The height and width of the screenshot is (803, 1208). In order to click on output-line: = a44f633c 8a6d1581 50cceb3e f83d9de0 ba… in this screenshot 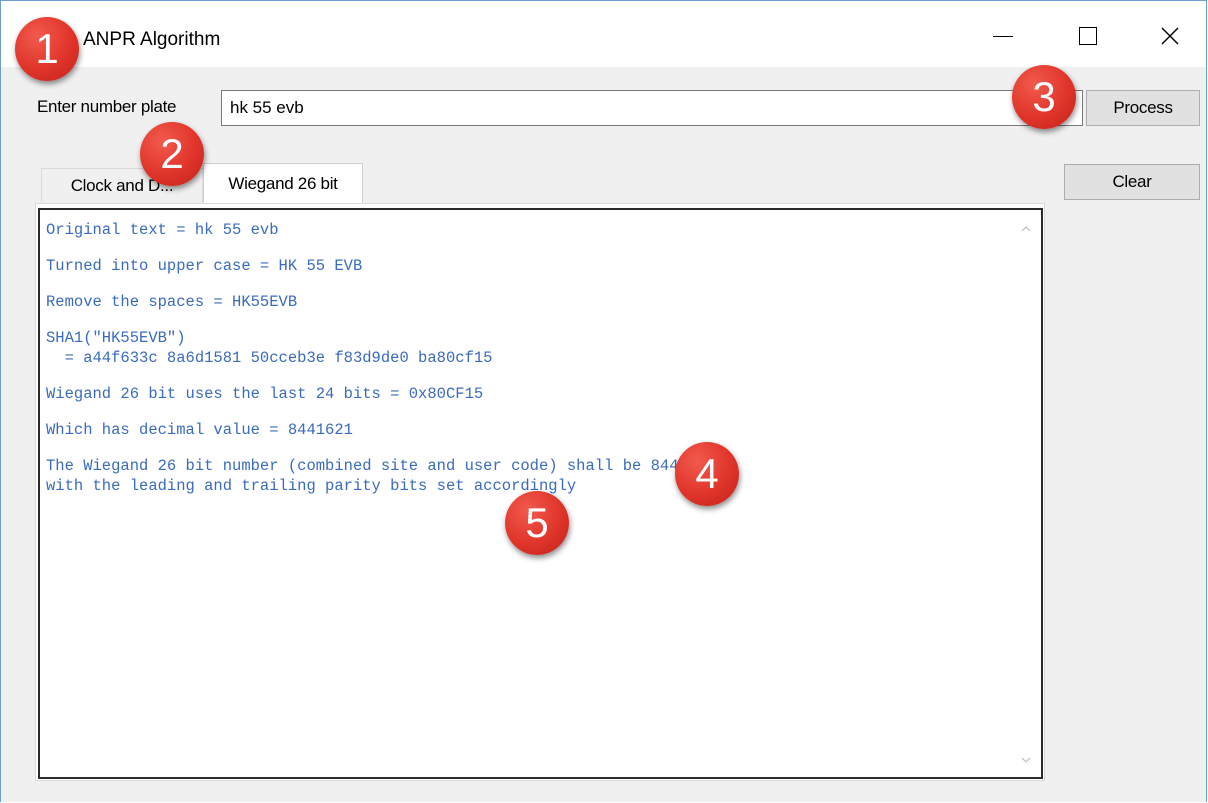, I will do `click(269, 358)`.